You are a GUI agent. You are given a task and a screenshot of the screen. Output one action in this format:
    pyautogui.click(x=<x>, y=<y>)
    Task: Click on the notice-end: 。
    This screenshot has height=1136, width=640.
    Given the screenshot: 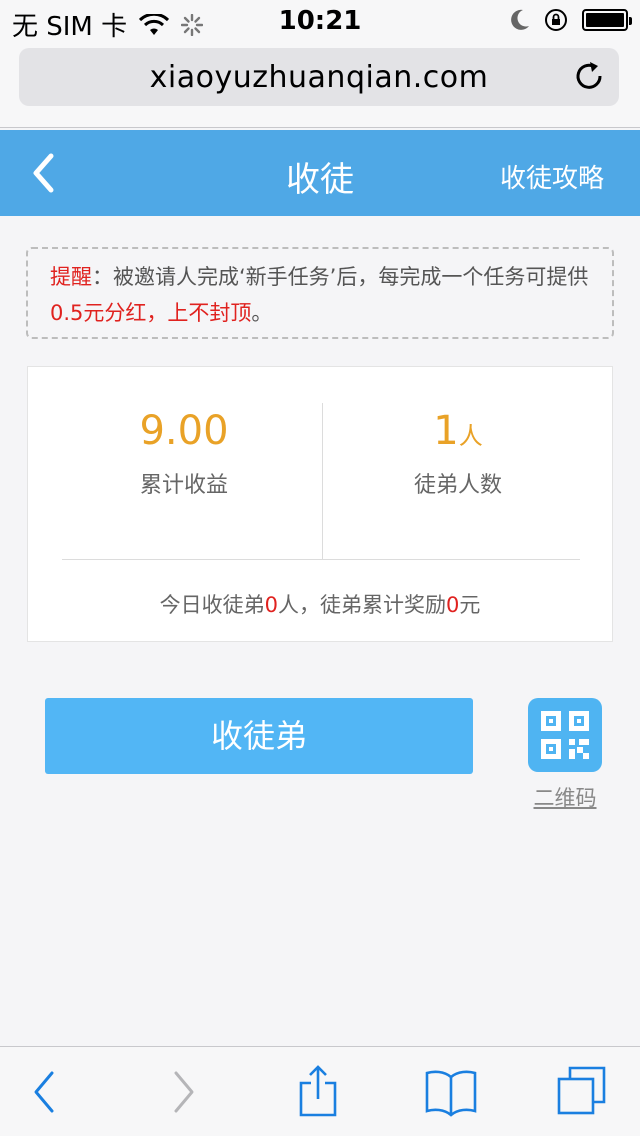 What is the action you would take?
    pyautogui.click(x=262, y=313)
    